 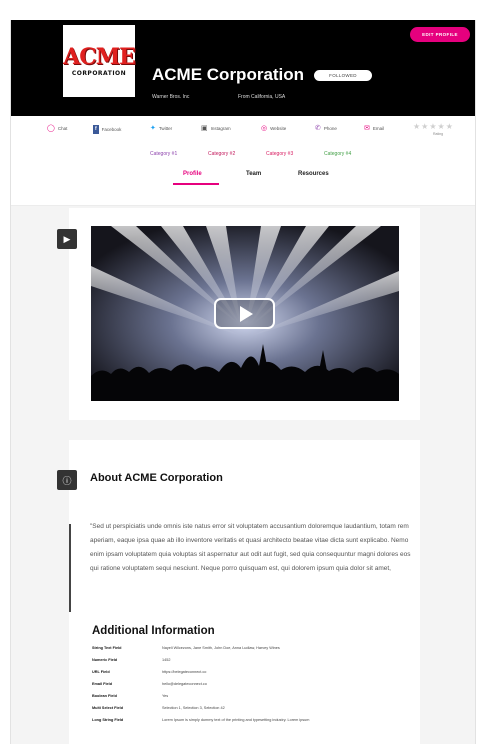 I want to click on tab-profile: Profile, so click(x=192, y=174).